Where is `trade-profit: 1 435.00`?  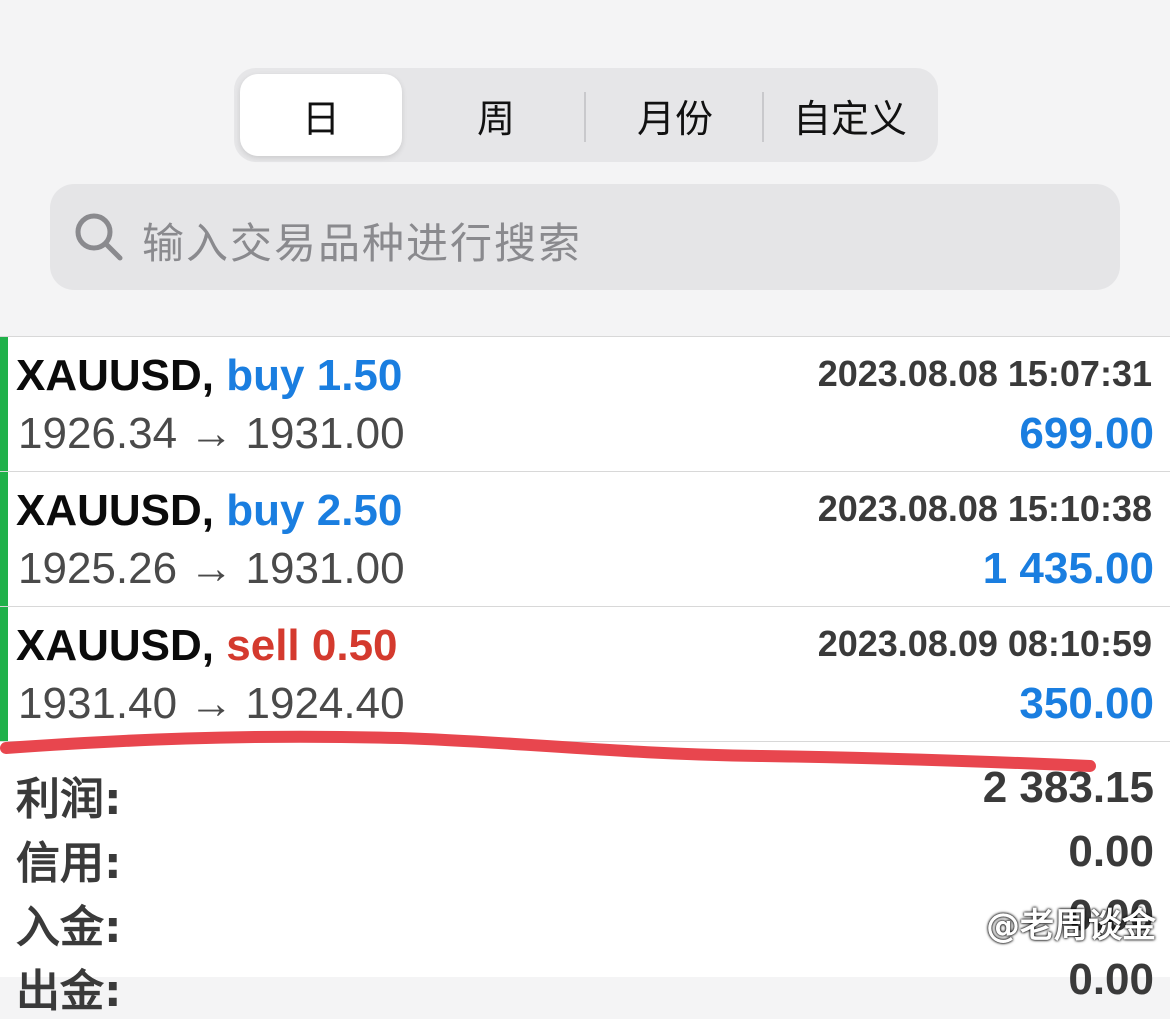
trade-profit: 1 435.00 is located at coordinates (1068, 568).